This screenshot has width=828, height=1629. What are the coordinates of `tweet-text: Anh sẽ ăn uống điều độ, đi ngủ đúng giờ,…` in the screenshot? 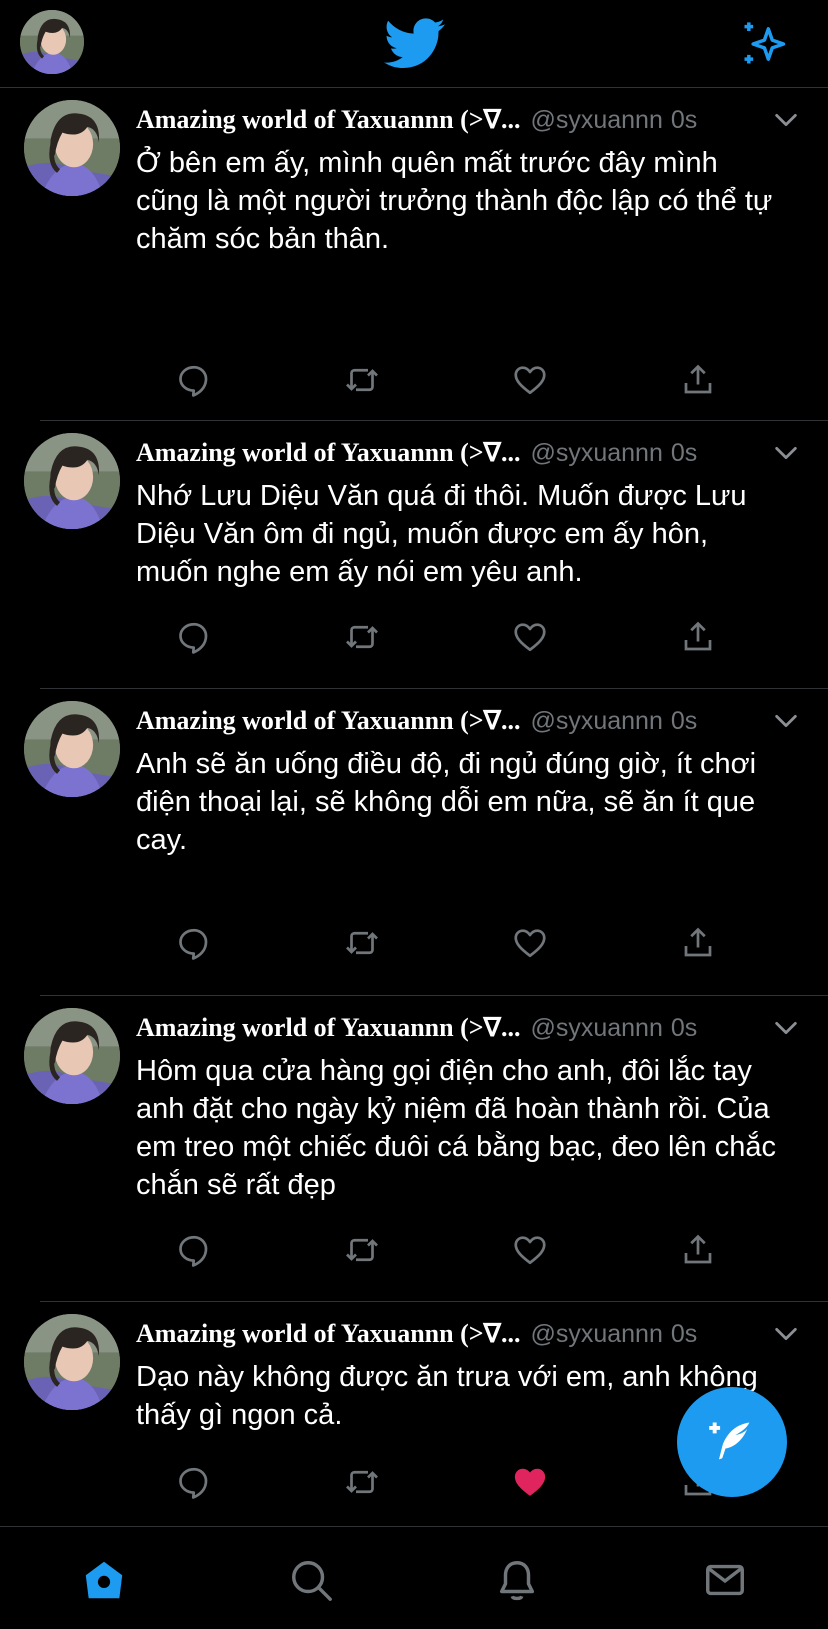 It's located at (446, 802).